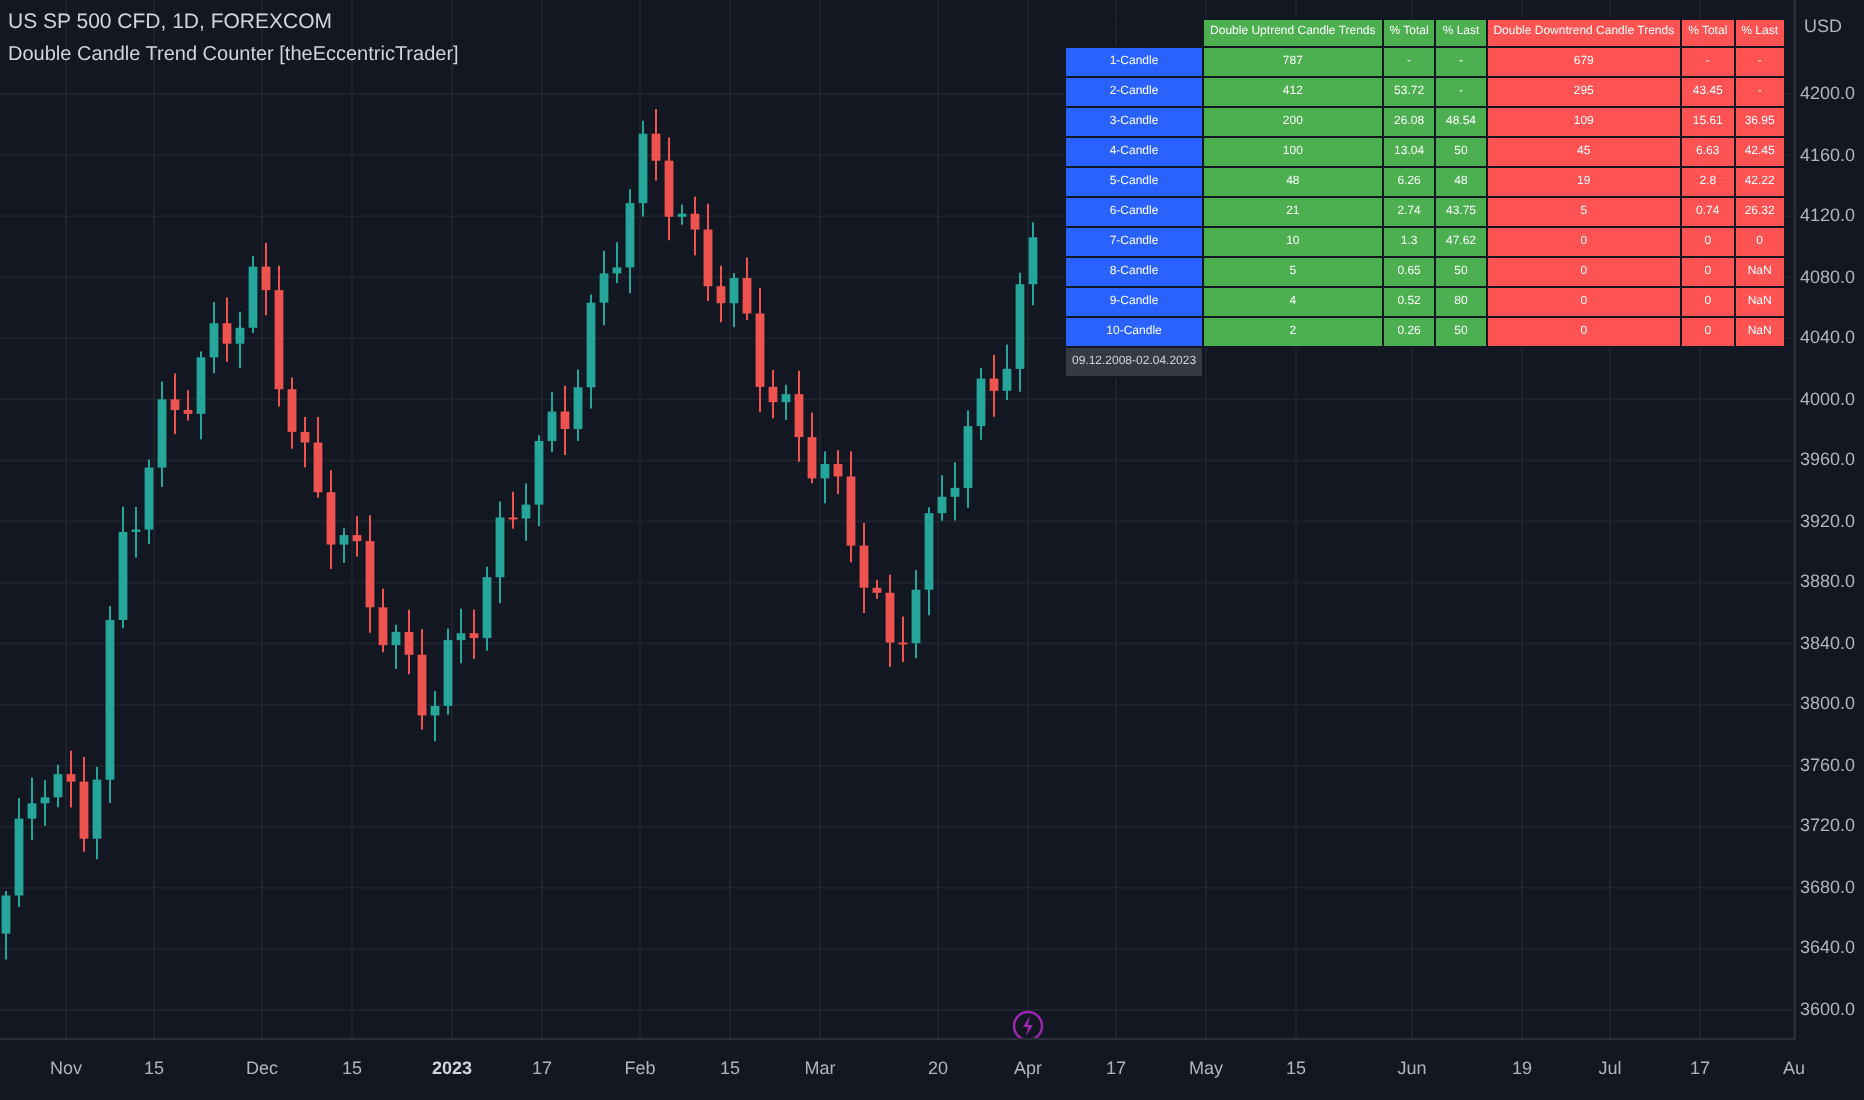 This screenshot has height=1100, width=1864. I want to click on date-label: 19, so click(1522, 1069).